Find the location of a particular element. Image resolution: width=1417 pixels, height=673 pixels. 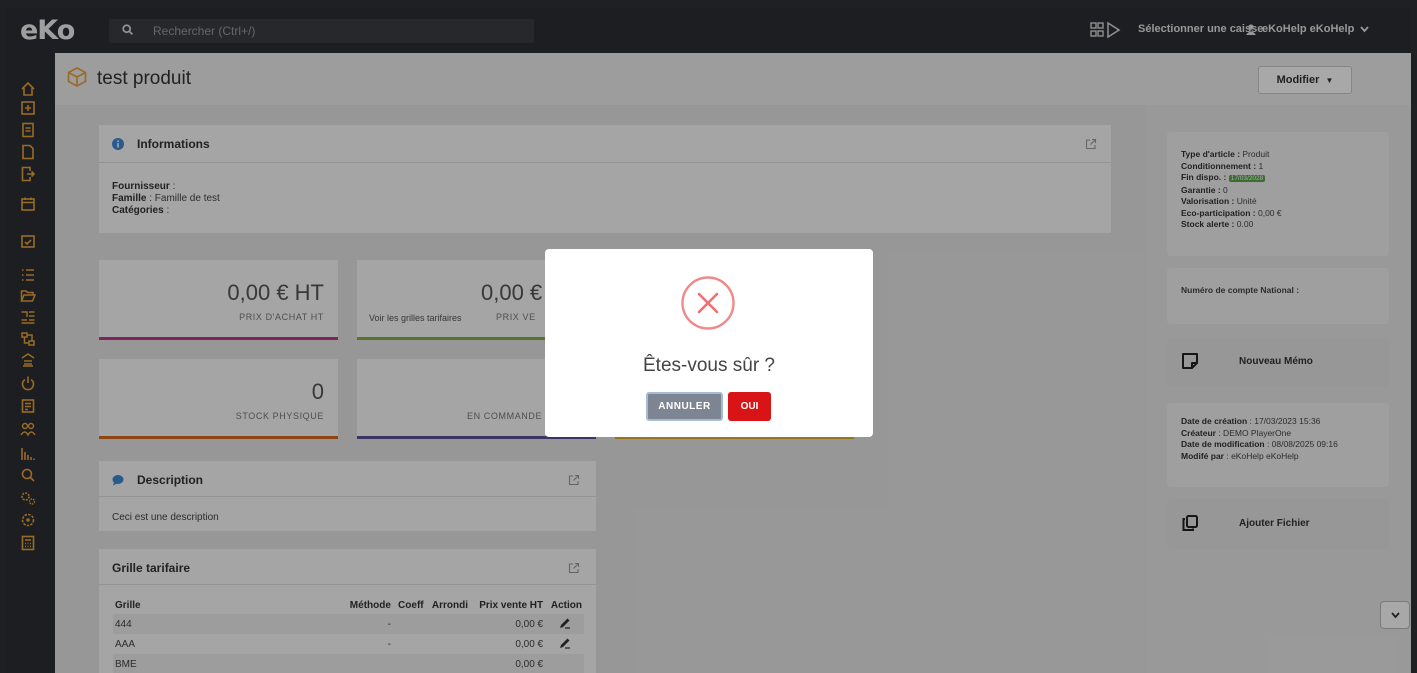

error-x-icon is located at coordinates (708, 303).